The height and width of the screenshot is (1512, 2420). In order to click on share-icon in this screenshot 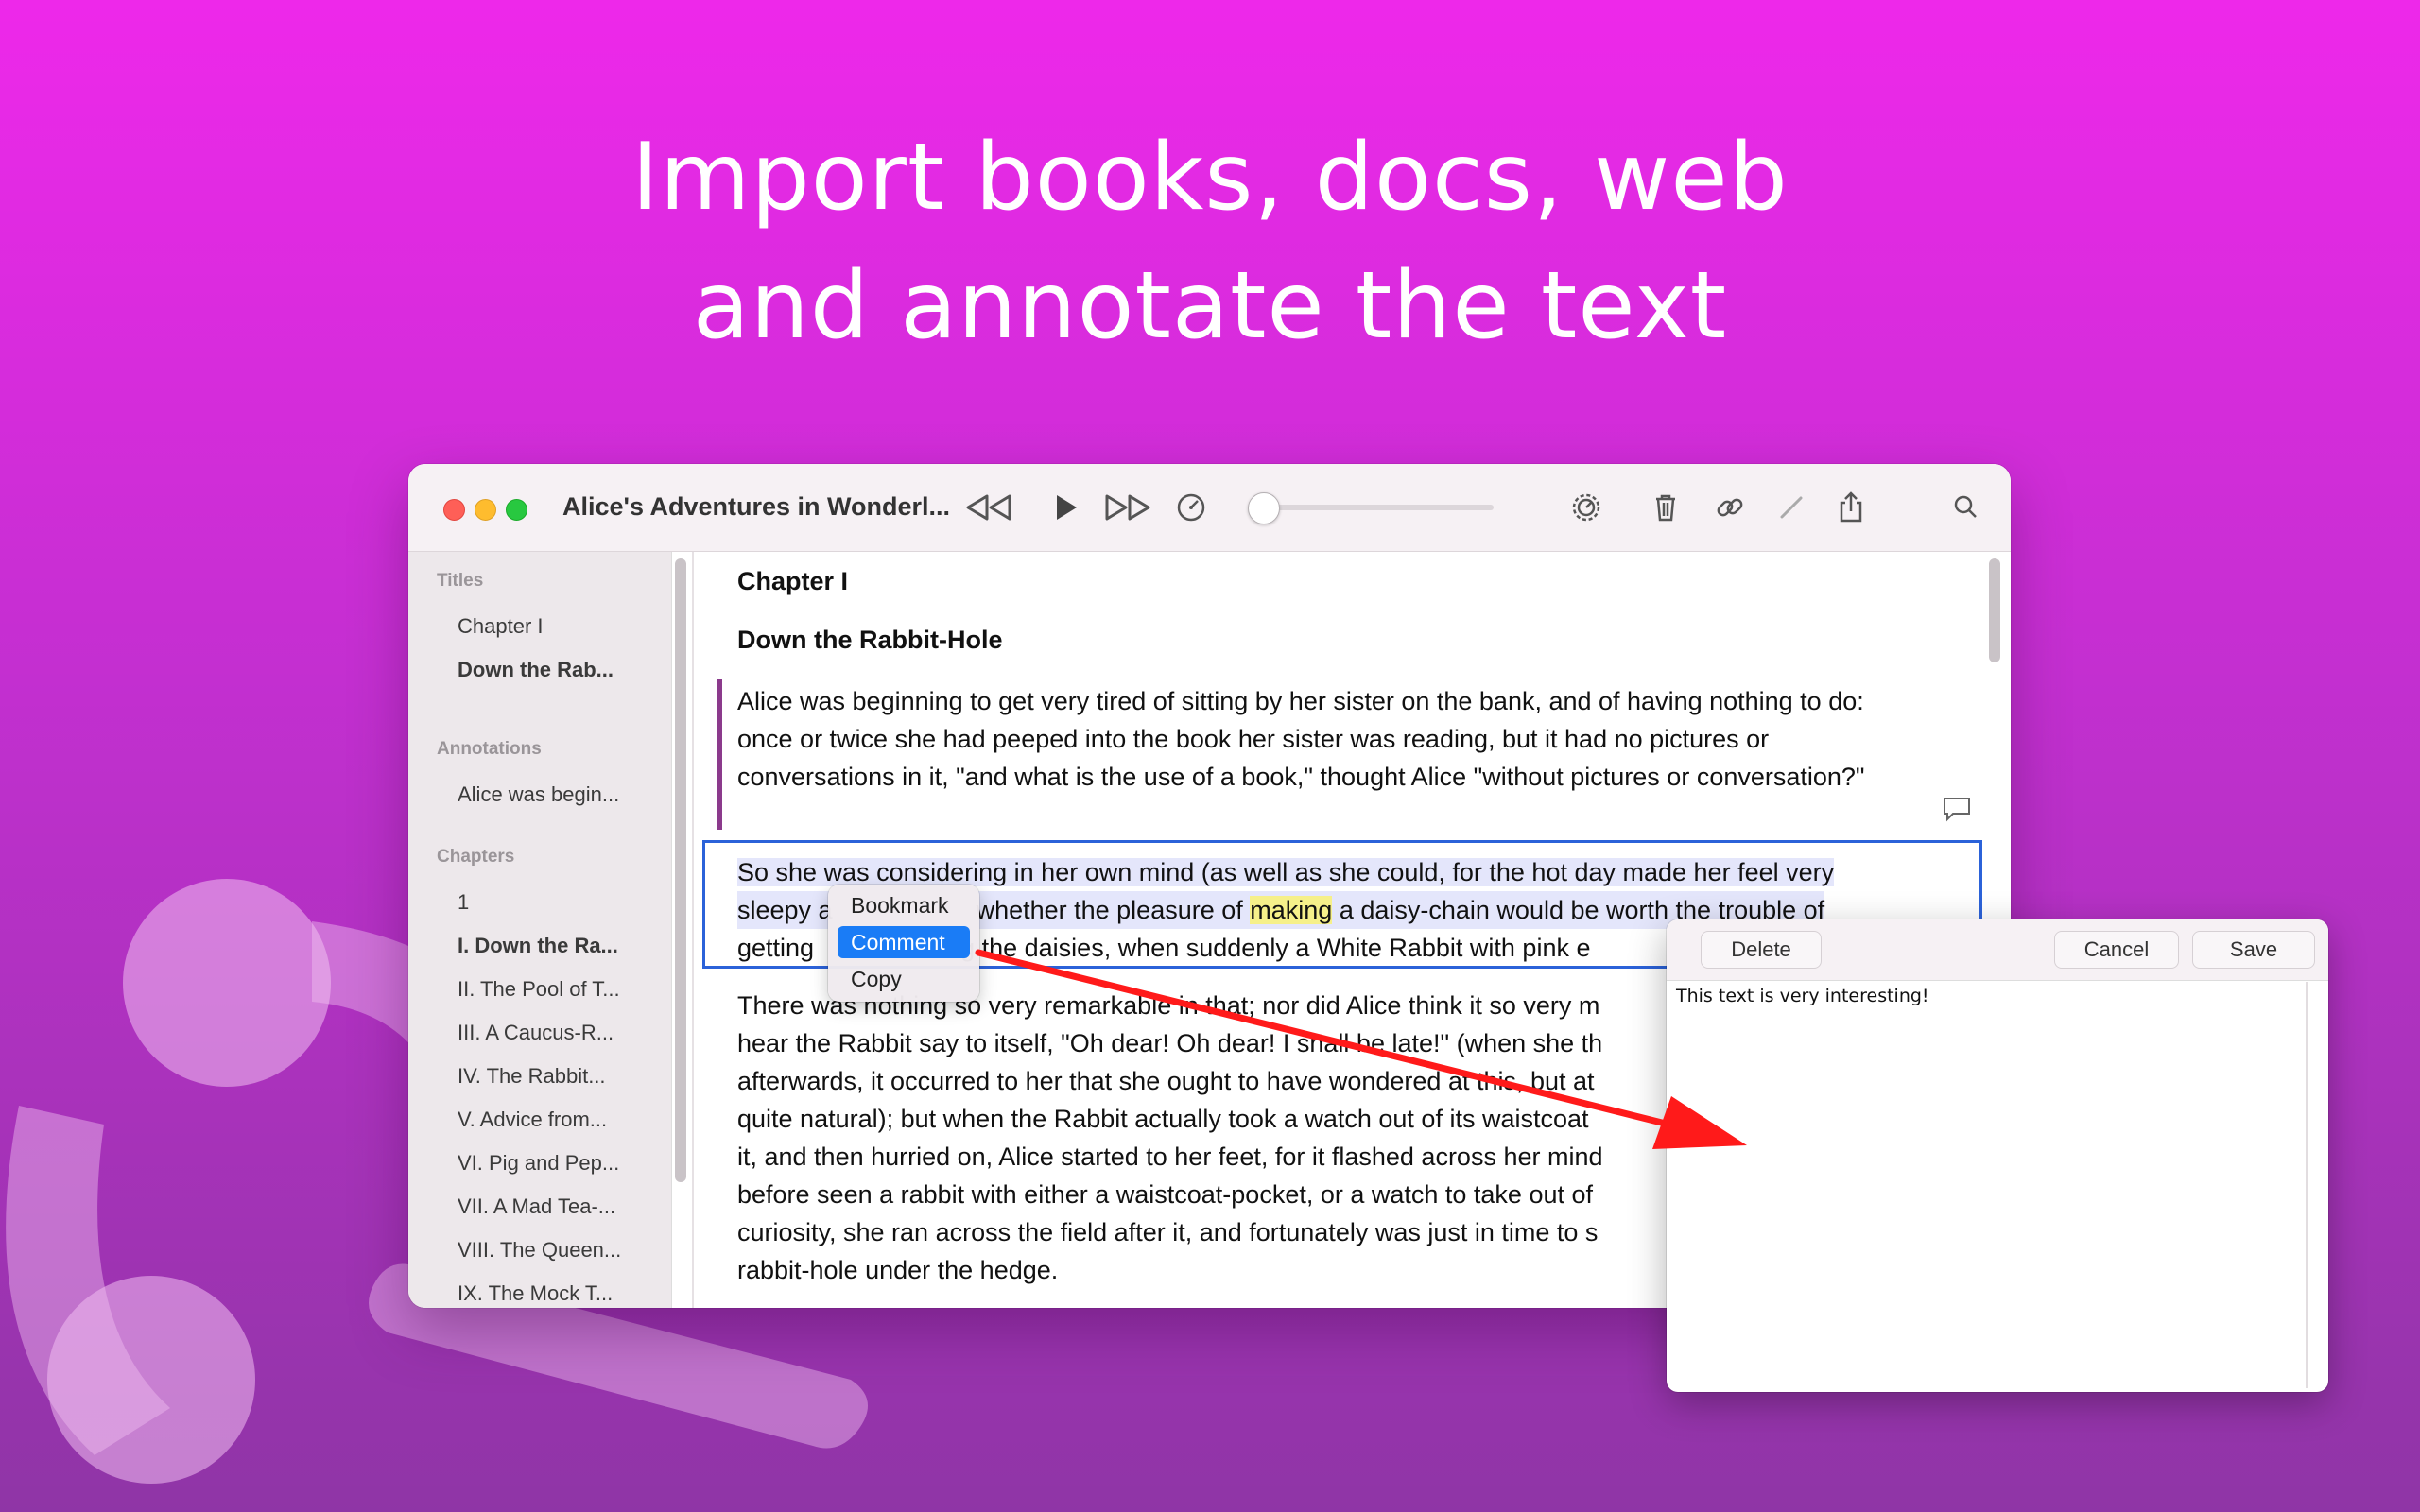, I will do `click(1851, 507)`.